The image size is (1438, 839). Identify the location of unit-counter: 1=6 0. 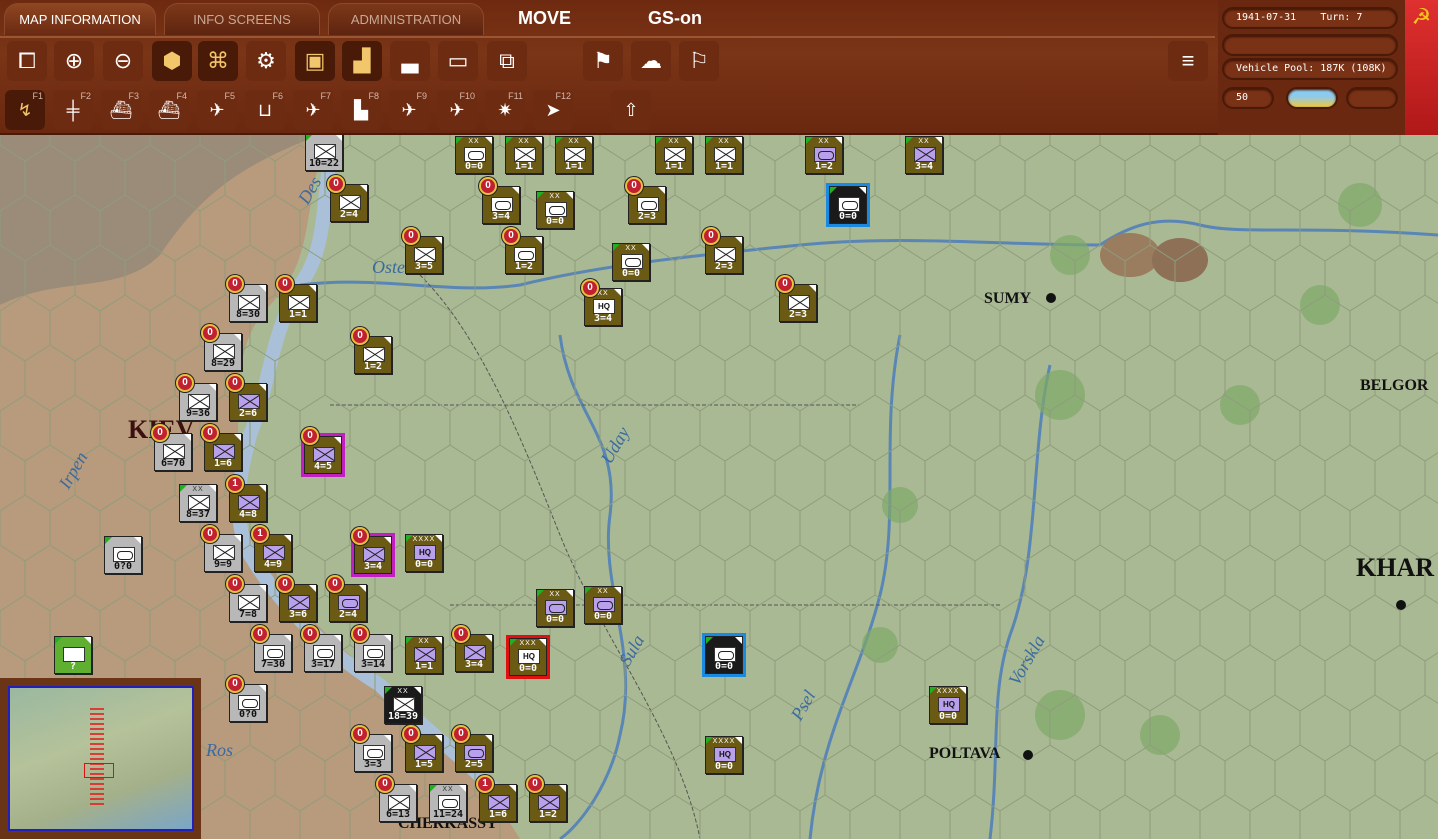
(221, 447).